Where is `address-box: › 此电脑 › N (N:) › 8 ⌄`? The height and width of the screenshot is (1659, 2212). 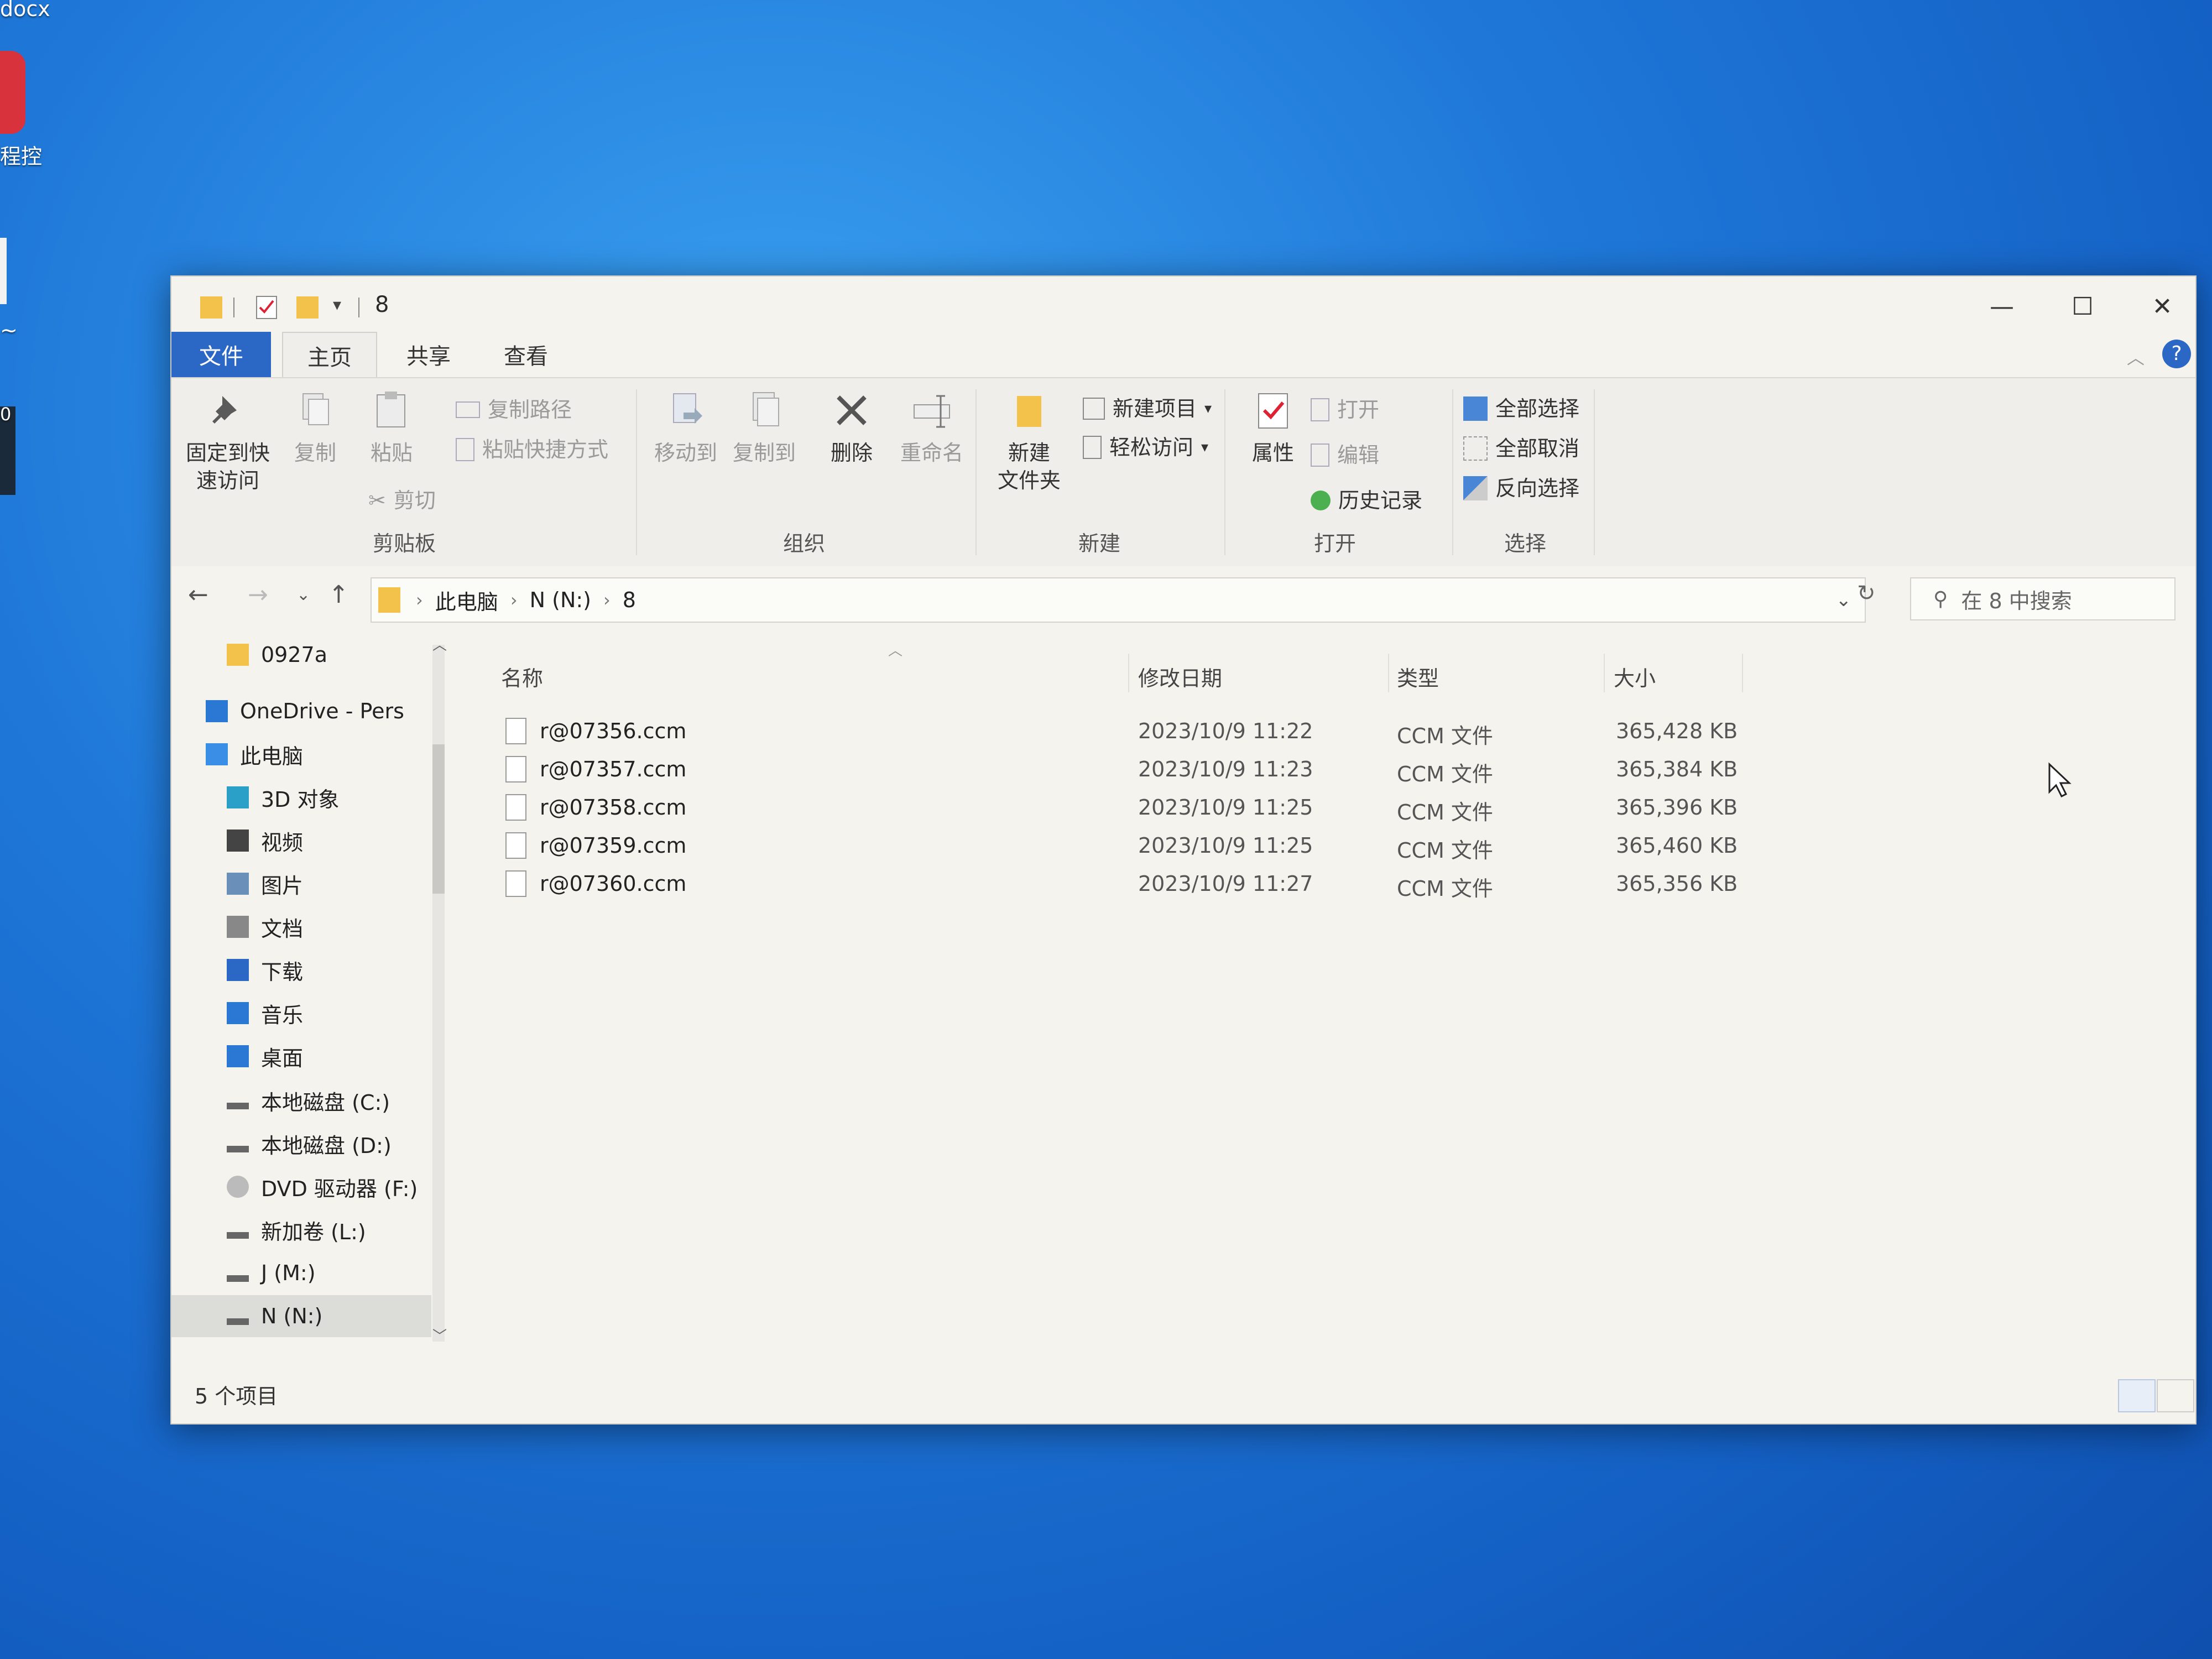
address-box: › 此电脑 › N (N:) › 8 ⌄ is located at coordinates (1119, 600).